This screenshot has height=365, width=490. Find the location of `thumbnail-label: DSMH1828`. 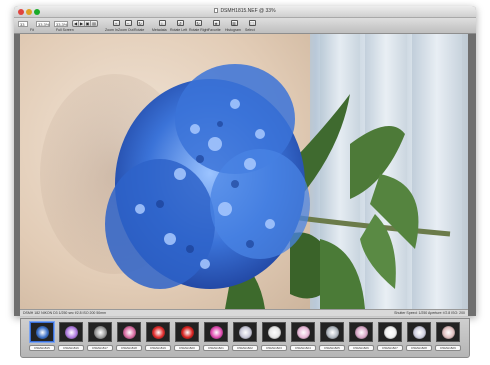

thumbnail-label: DSMH1828 is located at coordinates (419, 348).